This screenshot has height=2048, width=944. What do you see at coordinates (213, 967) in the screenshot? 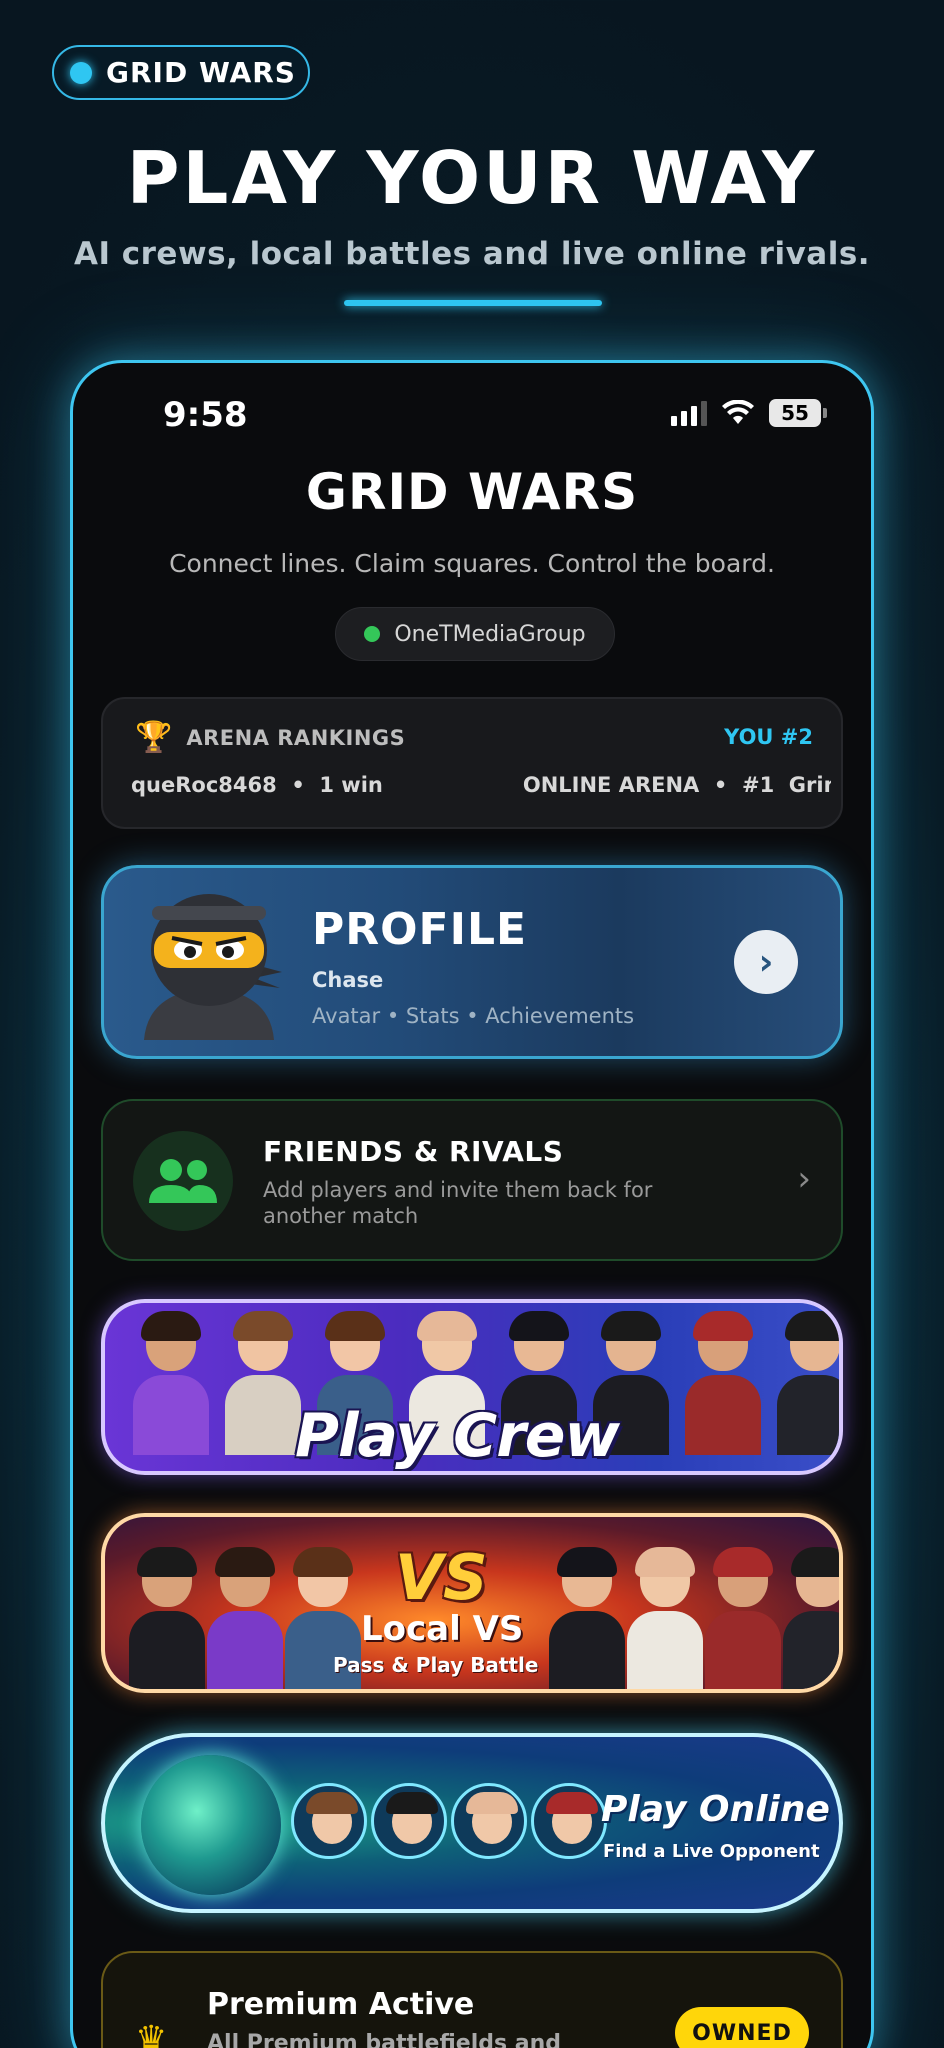
I see `ninja-avatar-icon` at bounding box center [213, 967].